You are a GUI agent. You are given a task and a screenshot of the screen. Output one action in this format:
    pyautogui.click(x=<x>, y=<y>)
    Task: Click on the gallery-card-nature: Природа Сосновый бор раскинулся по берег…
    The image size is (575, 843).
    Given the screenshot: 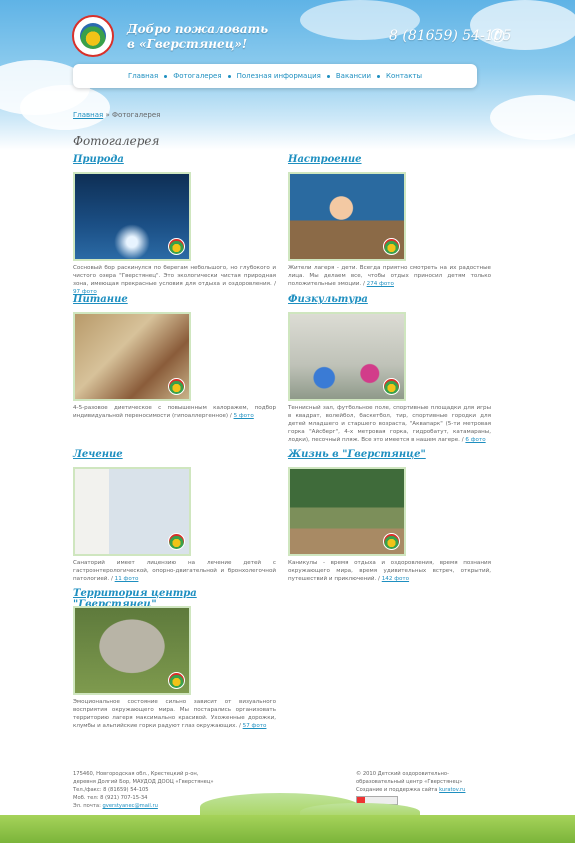 What is the action you would take?
    pyautogui.click(x=174, y=224)
    